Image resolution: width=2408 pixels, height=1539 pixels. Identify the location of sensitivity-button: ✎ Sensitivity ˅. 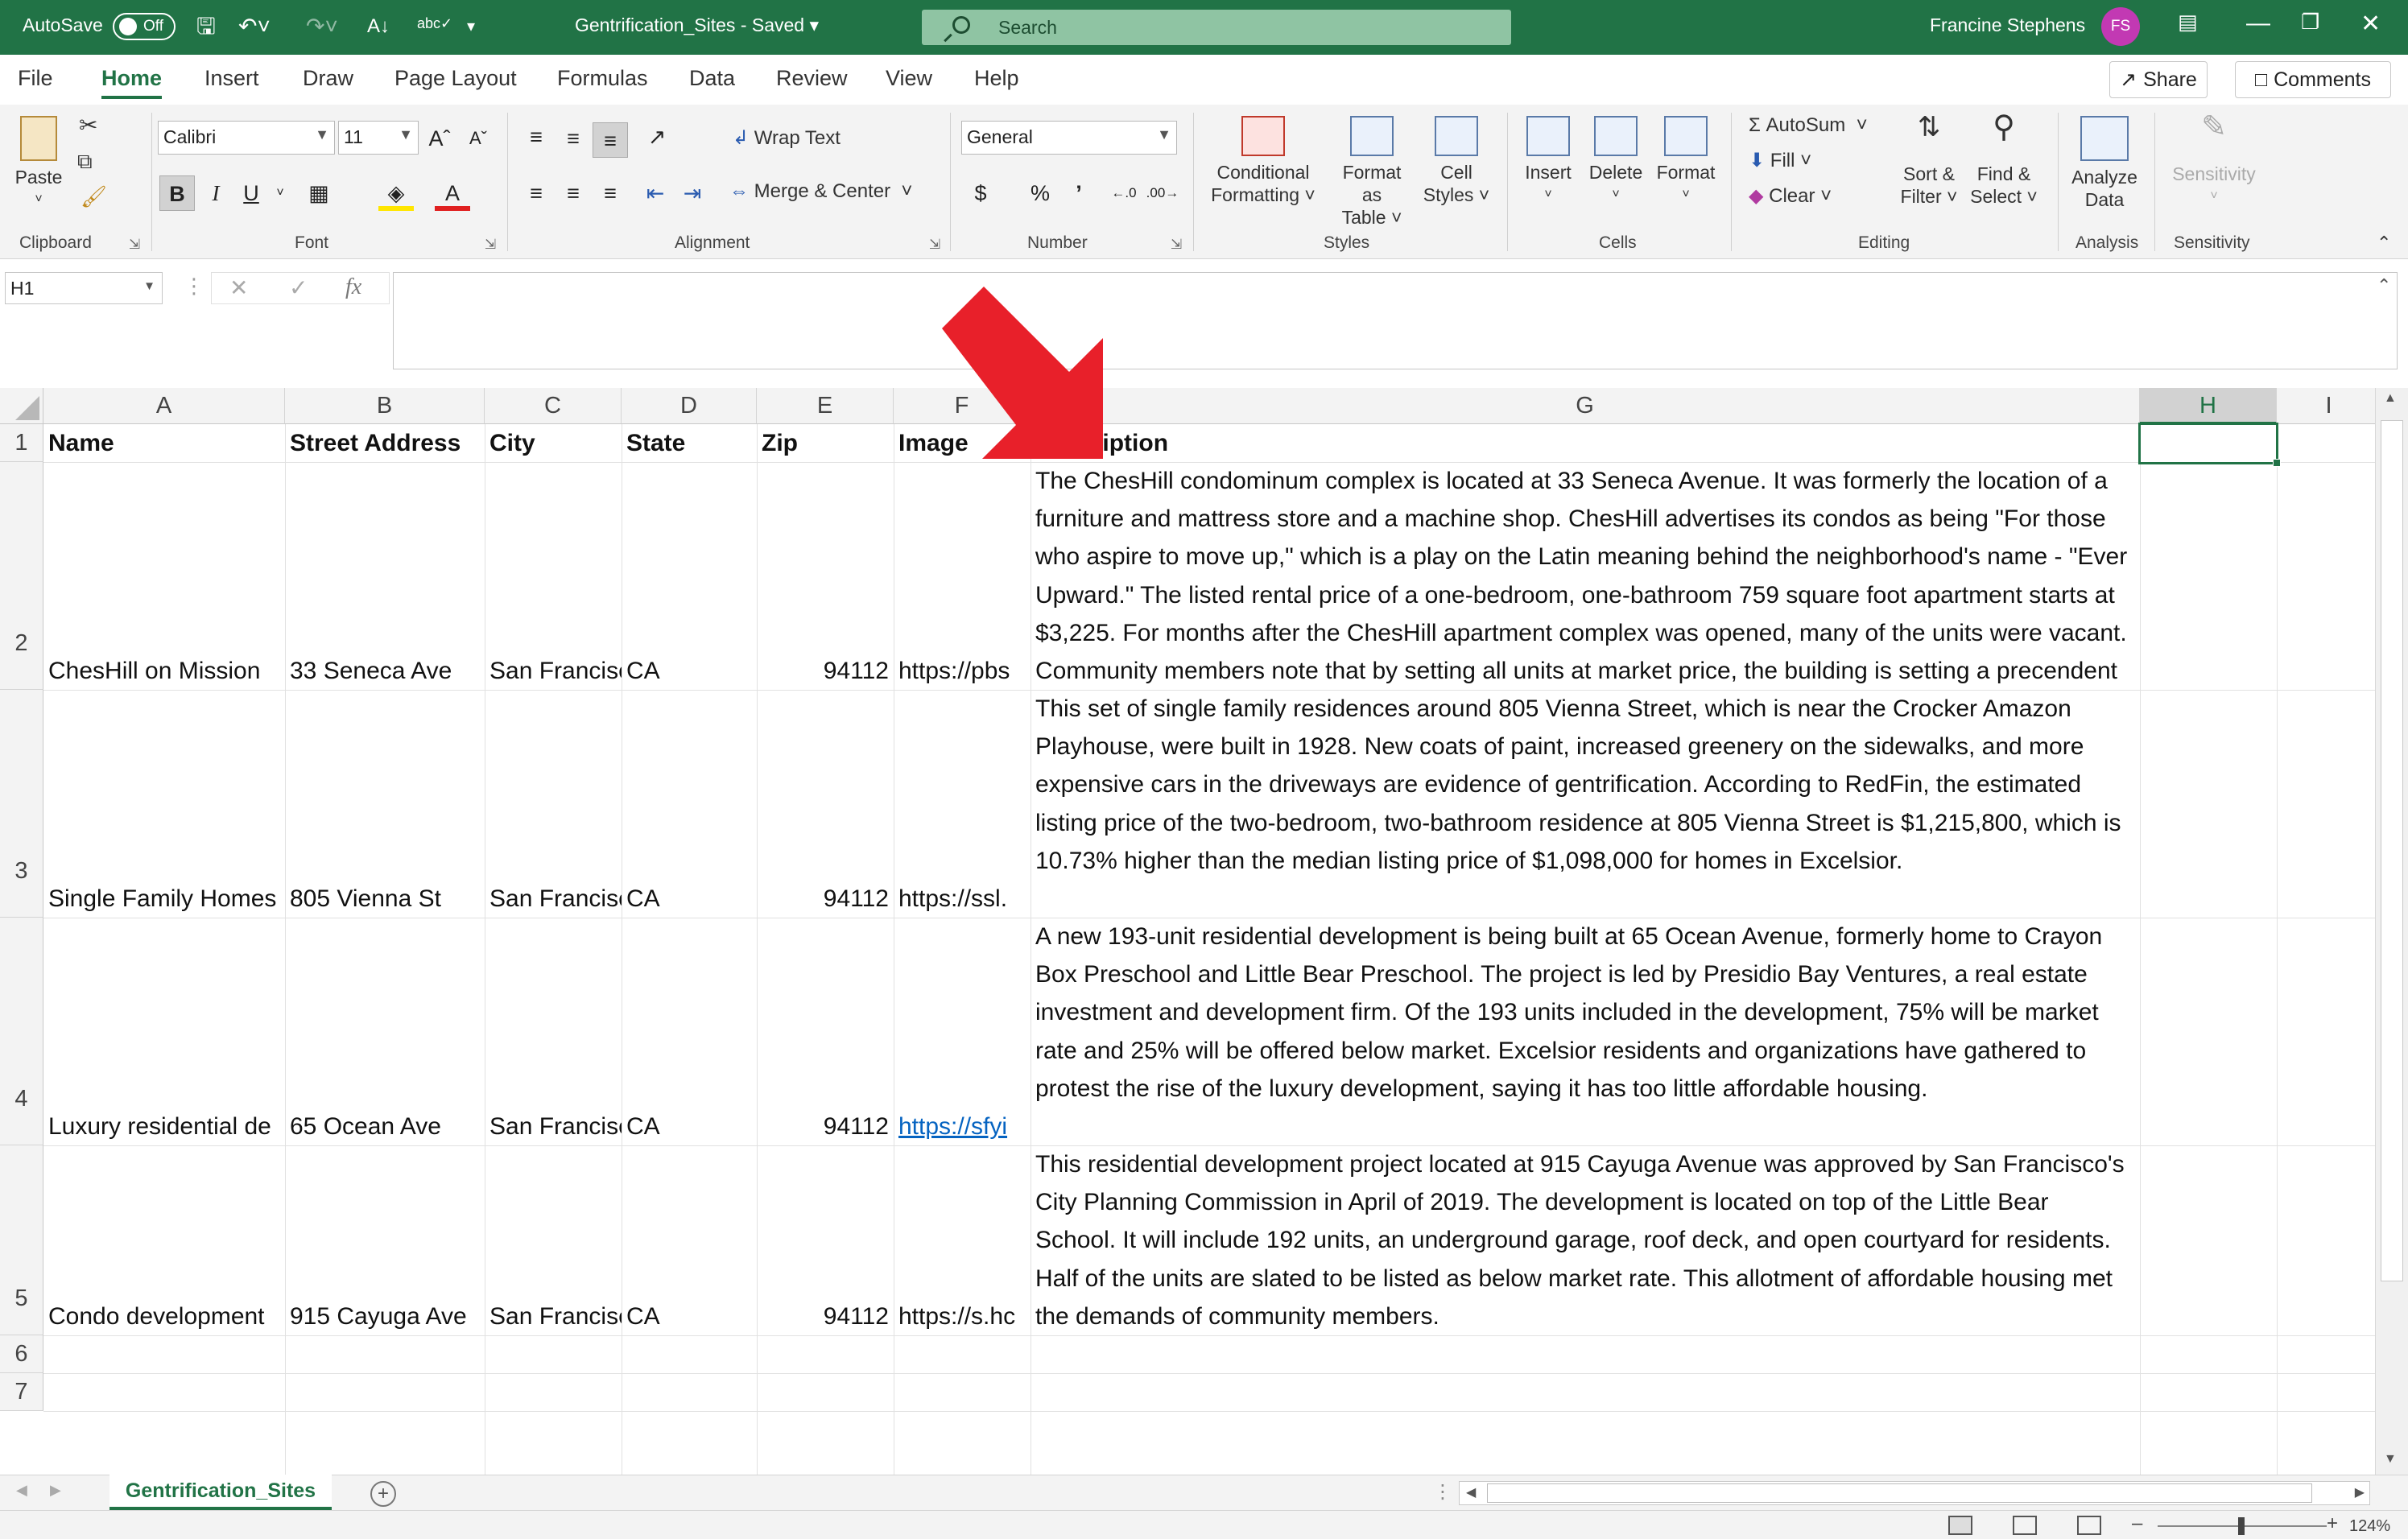
(2214, 160).